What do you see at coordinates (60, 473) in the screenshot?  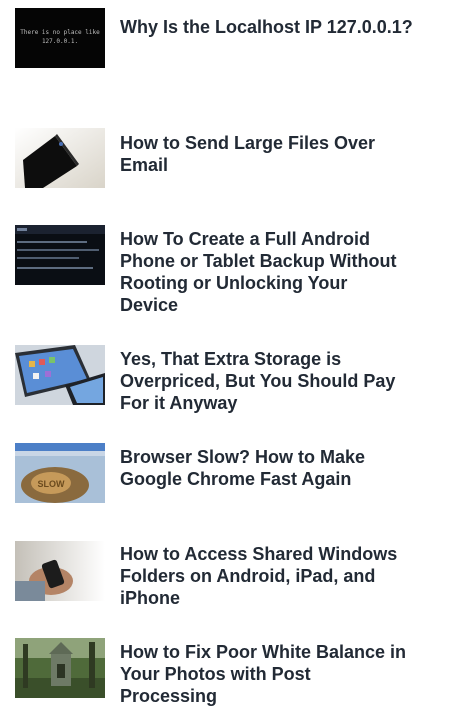 I see `slow-snail-browser-thumbnail: SLOW` at bounding box center [60, 473].